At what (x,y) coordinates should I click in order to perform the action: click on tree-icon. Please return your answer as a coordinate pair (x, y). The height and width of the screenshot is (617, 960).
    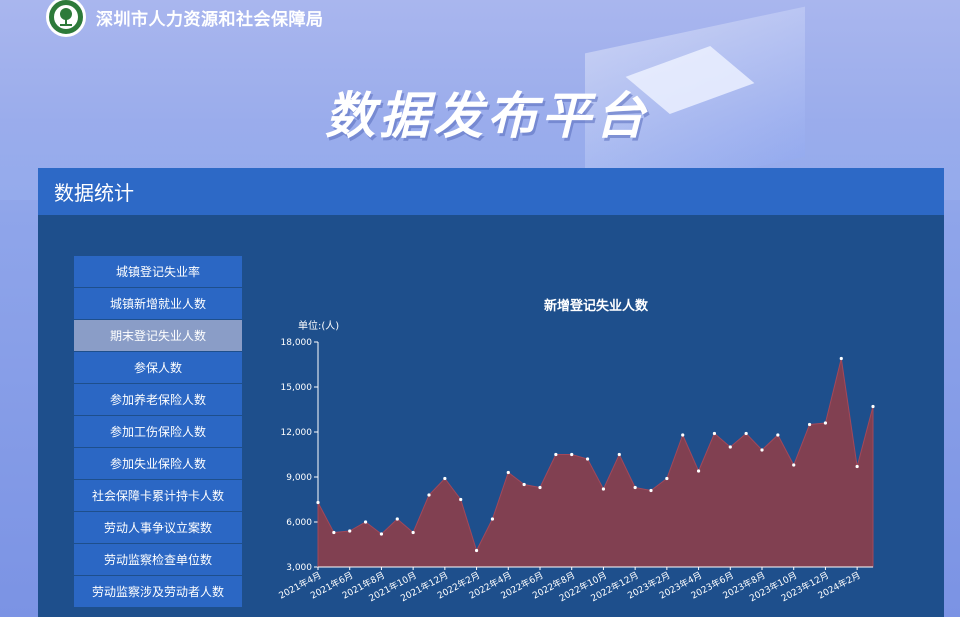
    Looking at the image, I should click on (66, 17).